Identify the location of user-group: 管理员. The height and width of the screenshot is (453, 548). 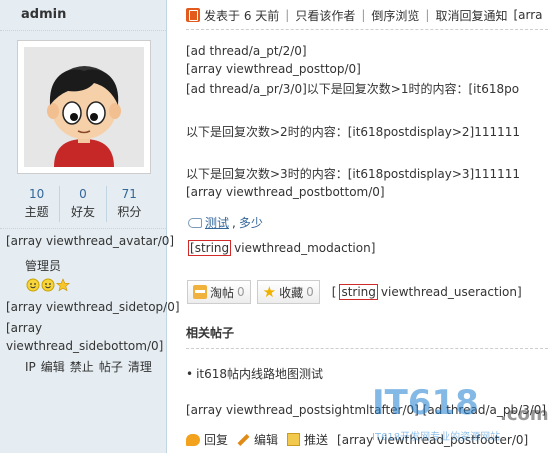
(43, 265).